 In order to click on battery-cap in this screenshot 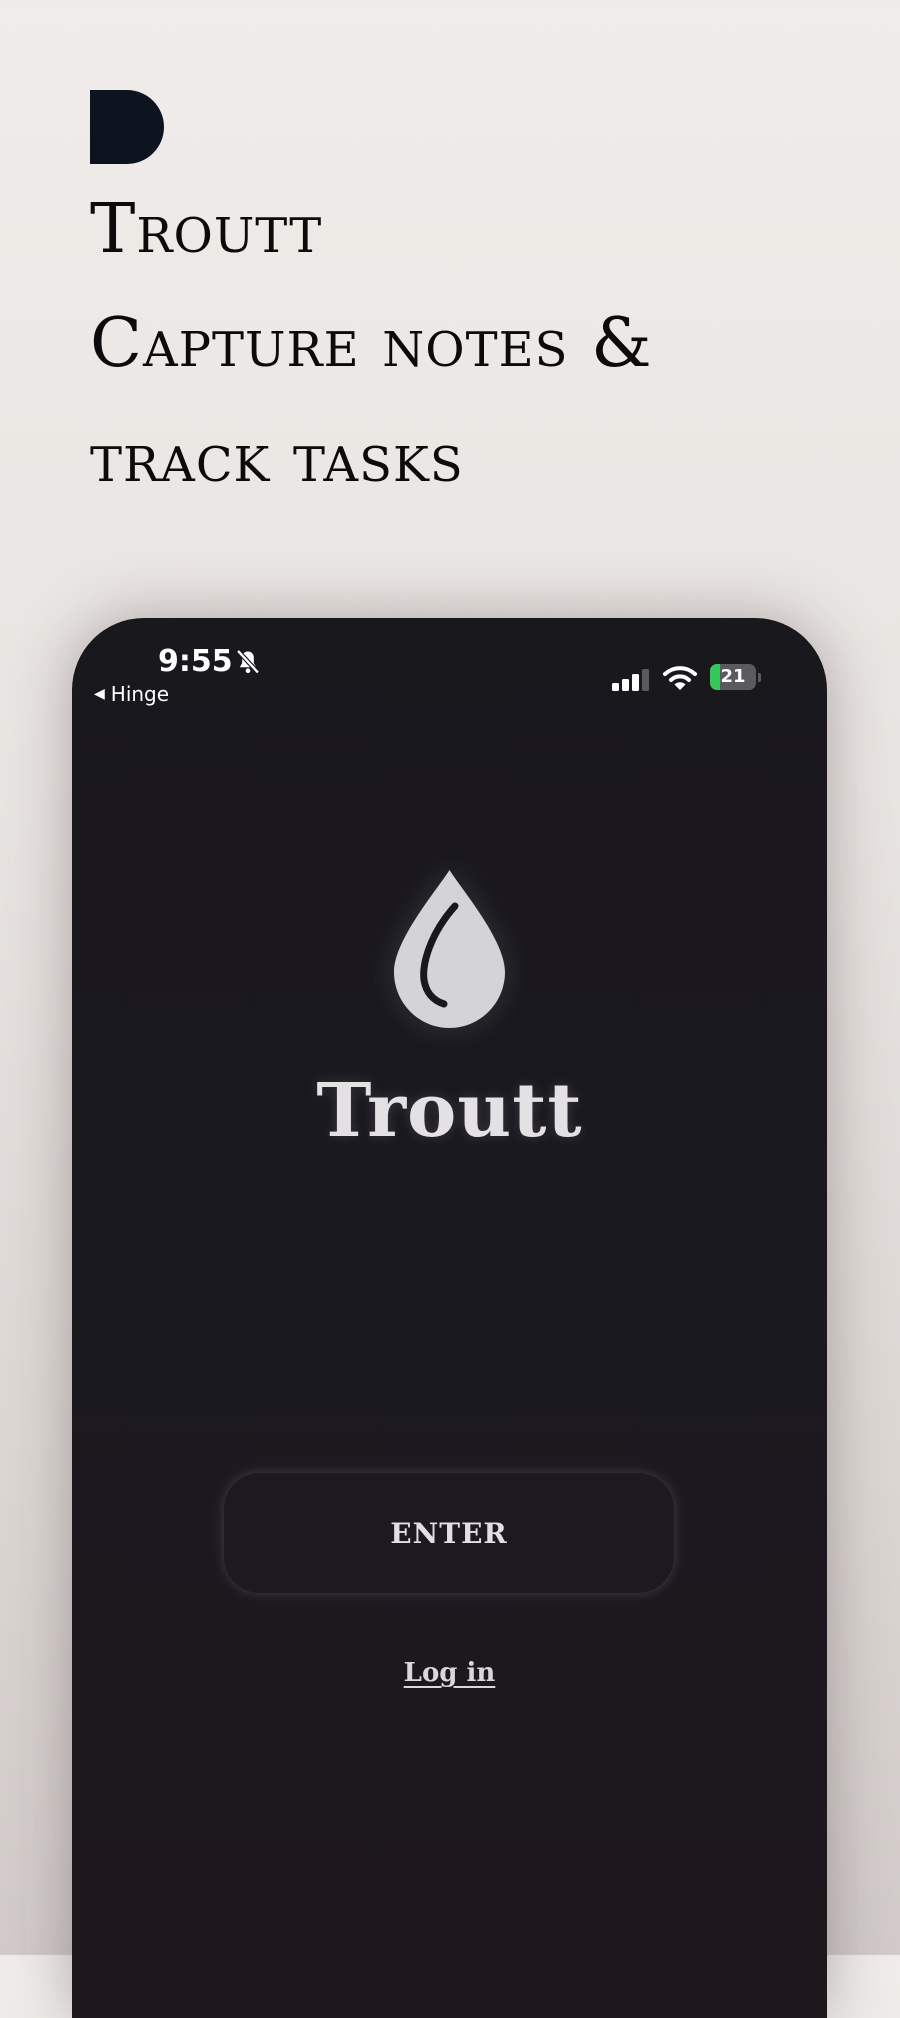, I will do `click(759, 677)`.